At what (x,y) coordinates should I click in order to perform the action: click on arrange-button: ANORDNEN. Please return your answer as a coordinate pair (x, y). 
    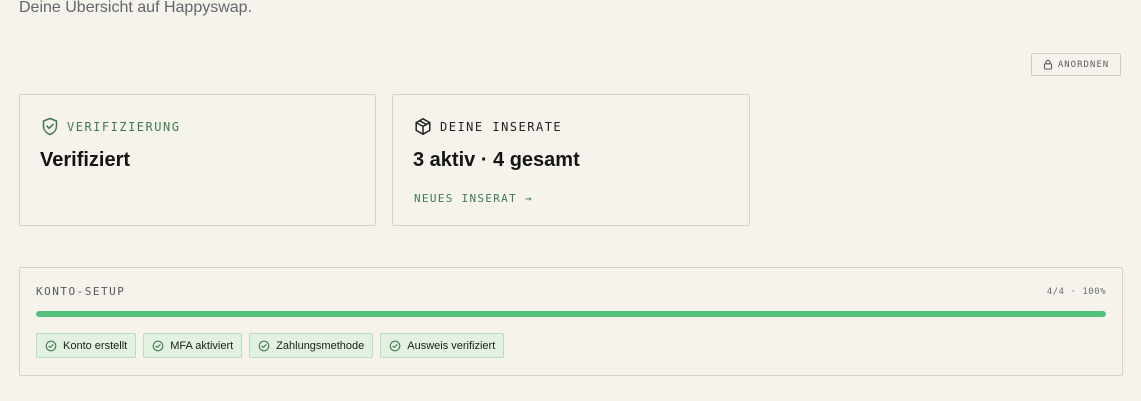
    Looking at the image, I should click on (1076, 64).